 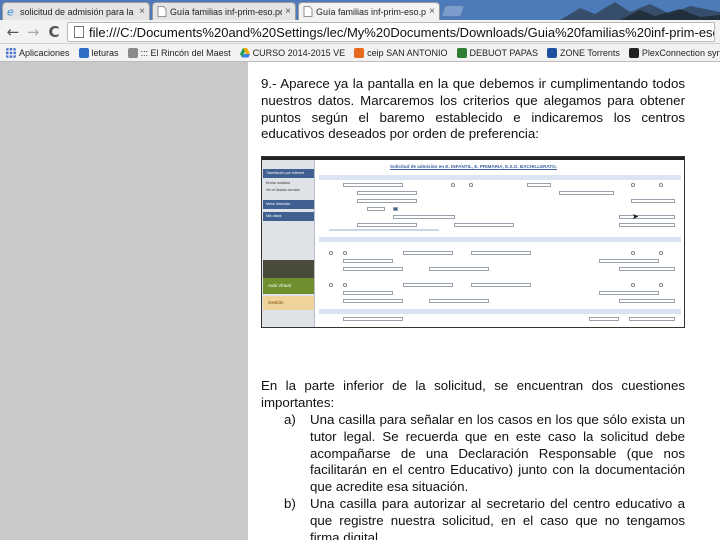 I want to click on bookmark-label: PlexConnection sync, so click(x=680, y=52).